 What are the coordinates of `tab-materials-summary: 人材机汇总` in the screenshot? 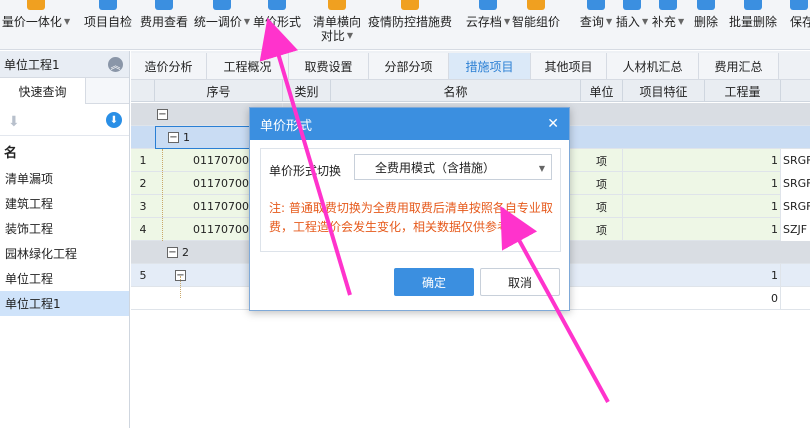 It's located at (653, 66).